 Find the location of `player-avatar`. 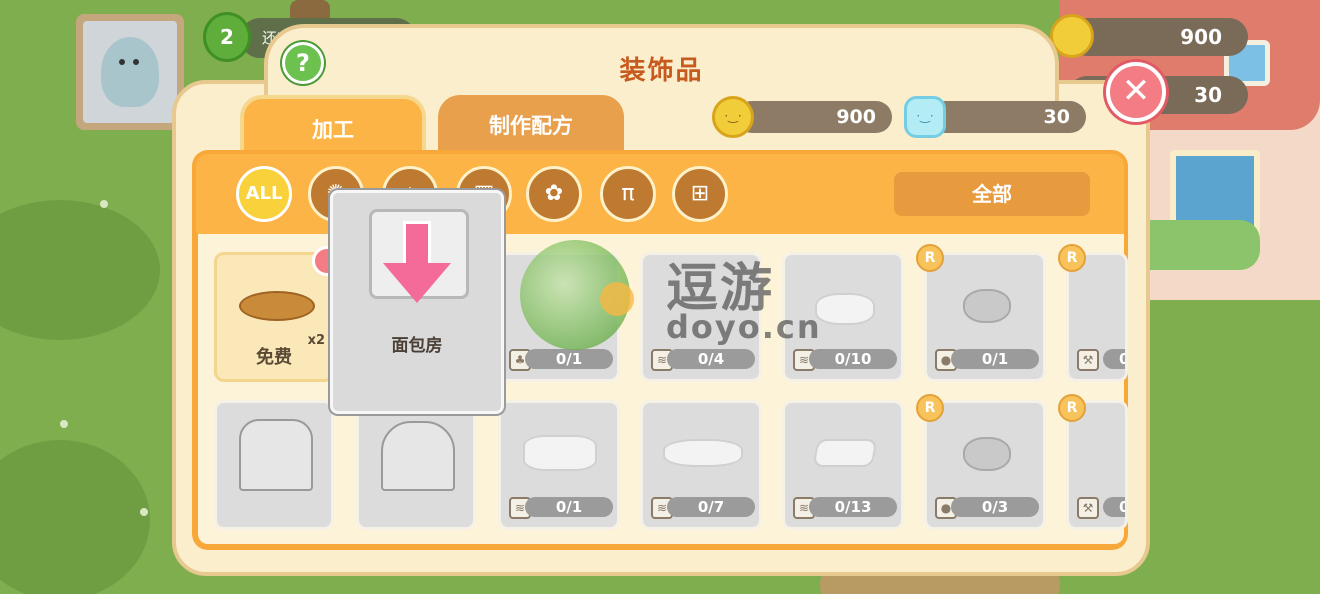

player-avatar is located at coordinates (130, 72).